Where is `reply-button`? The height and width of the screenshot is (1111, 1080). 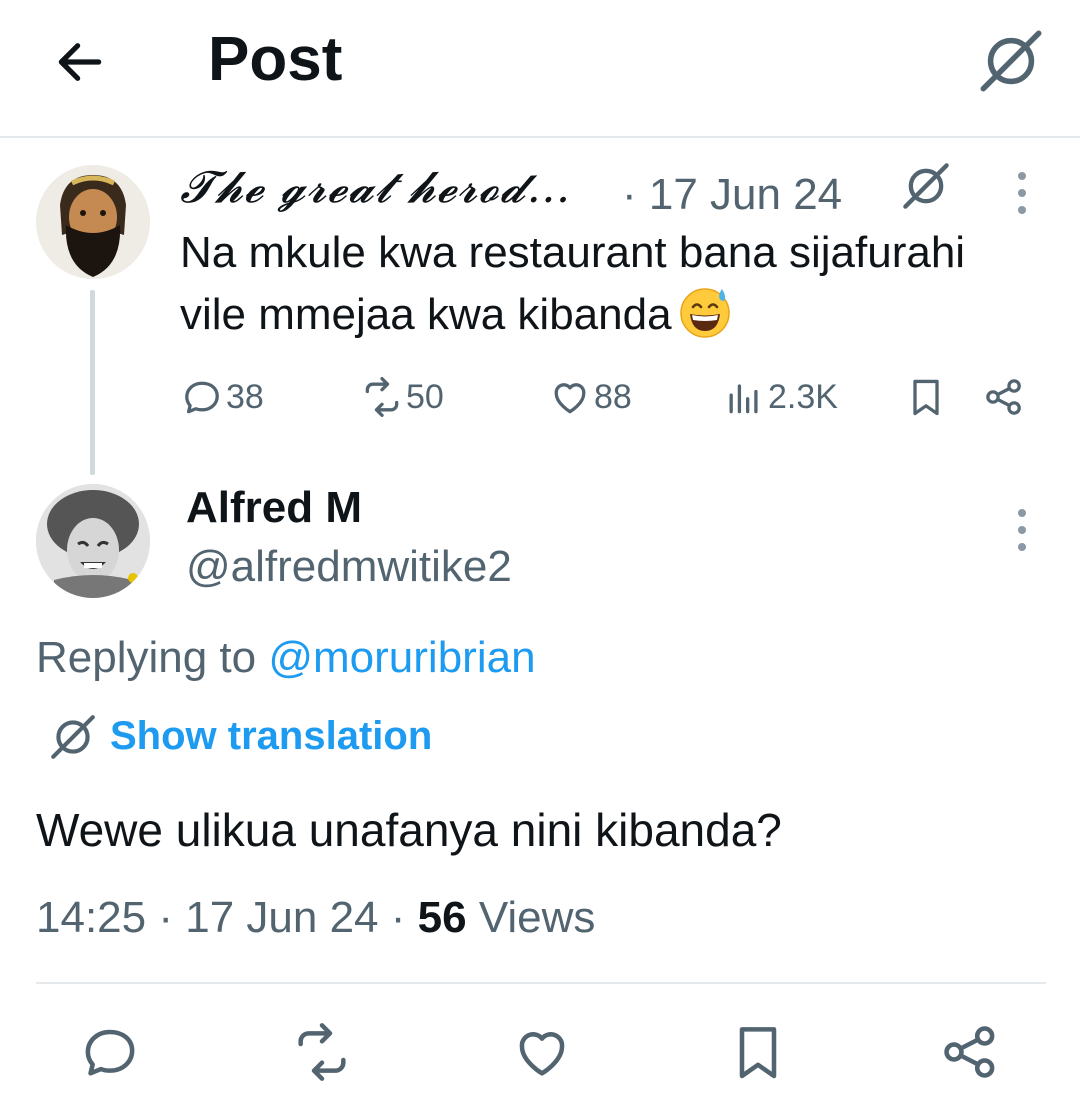
reply-button is located at coordinates (110, 1052).